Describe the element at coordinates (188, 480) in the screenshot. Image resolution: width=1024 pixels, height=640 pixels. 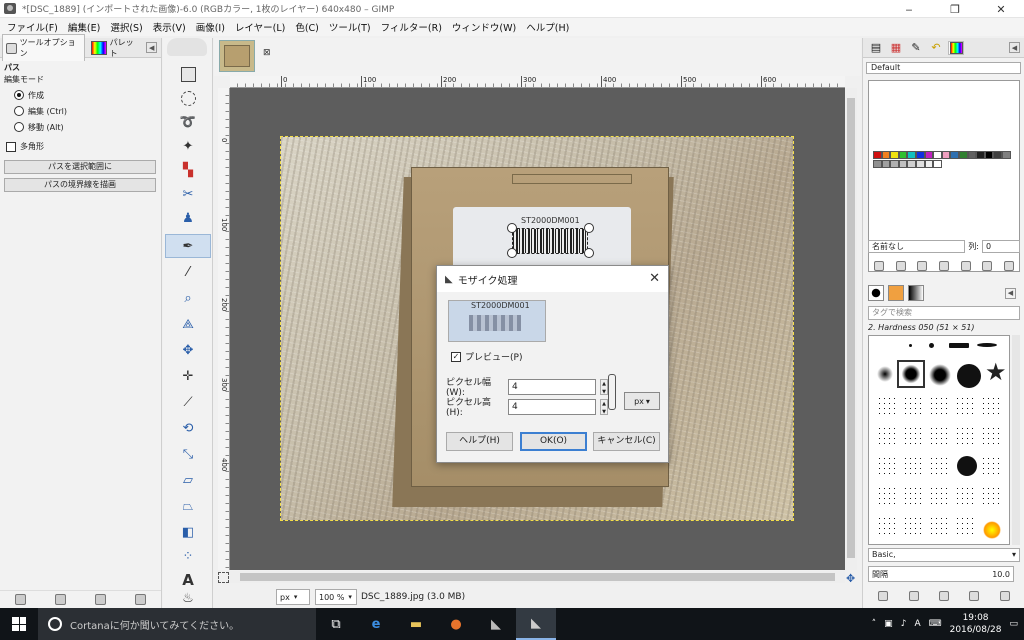
I see `shear-tool: ▱` at that location.